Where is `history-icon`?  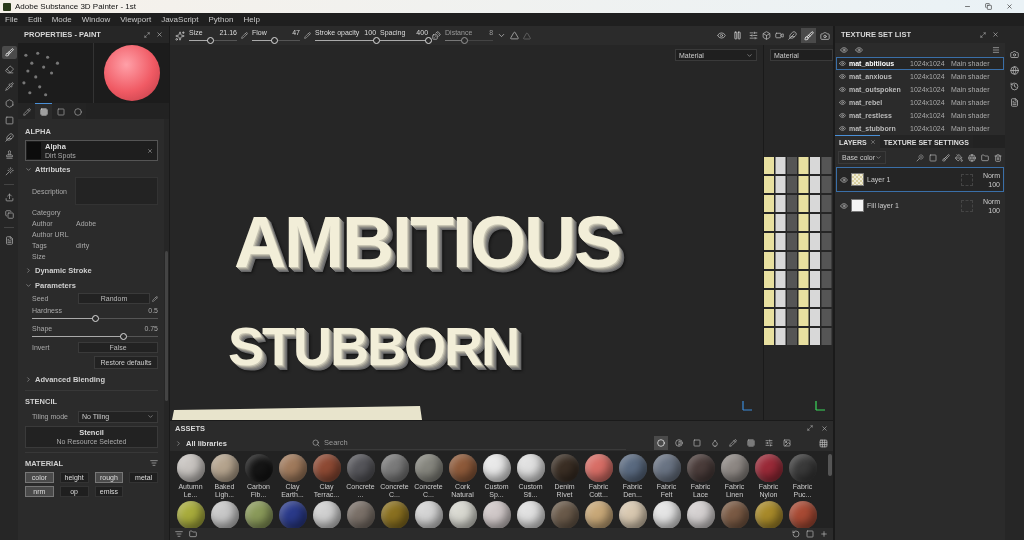
history-icon is located at coordinates (1014, 86).